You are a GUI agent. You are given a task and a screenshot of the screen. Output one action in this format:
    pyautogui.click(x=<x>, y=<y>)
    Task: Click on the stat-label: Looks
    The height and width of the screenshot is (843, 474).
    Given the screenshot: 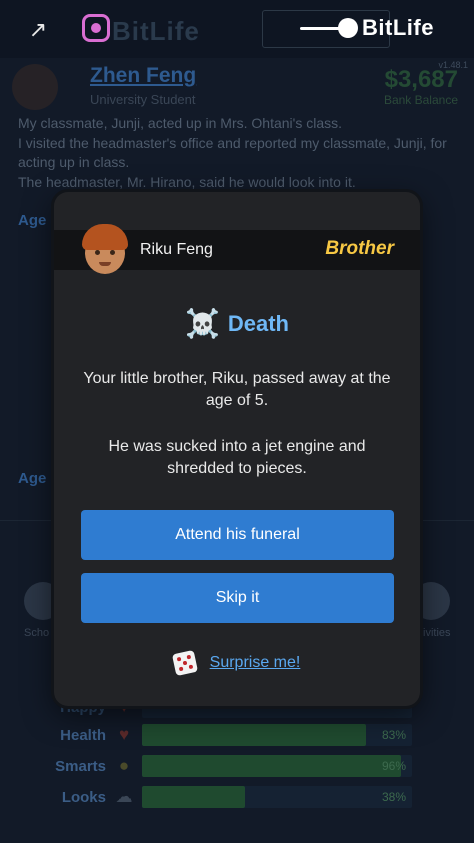 What is the action you would take?
    pyautogui.click(x=83, y=797)
    